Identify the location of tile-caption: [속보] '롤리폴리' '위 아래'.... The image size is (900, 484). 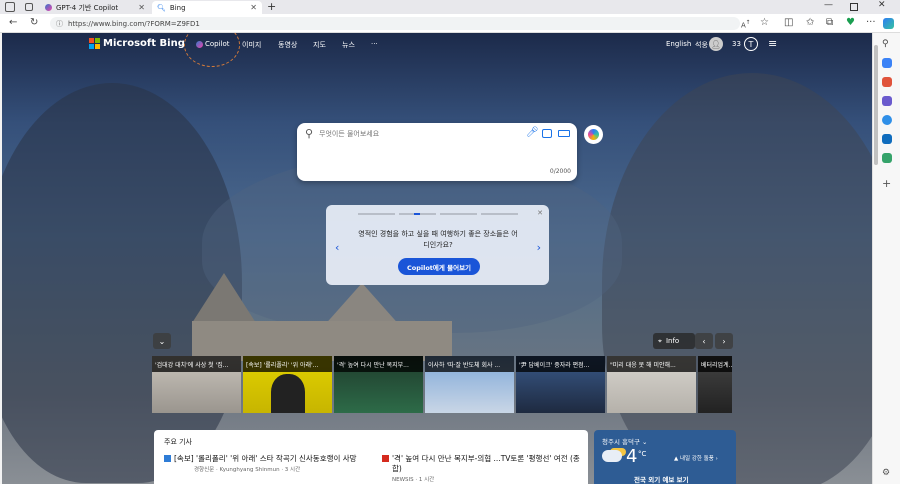
(287, 364).